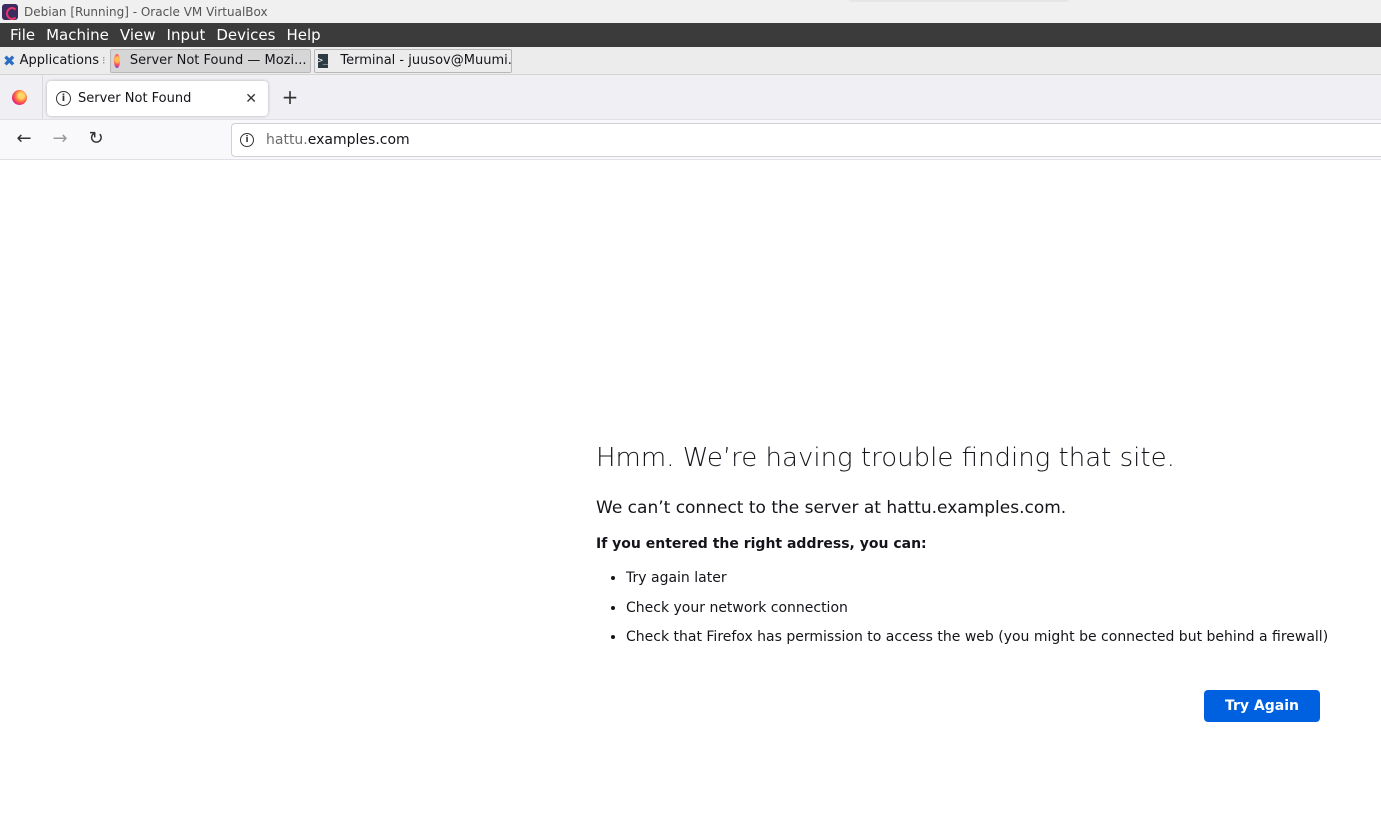 Image resolution: width=1381 pixels, height=815 pixels. Describe the element at coordinates (139, 35) in the screenshot. I see `menu-view: View` at that location.